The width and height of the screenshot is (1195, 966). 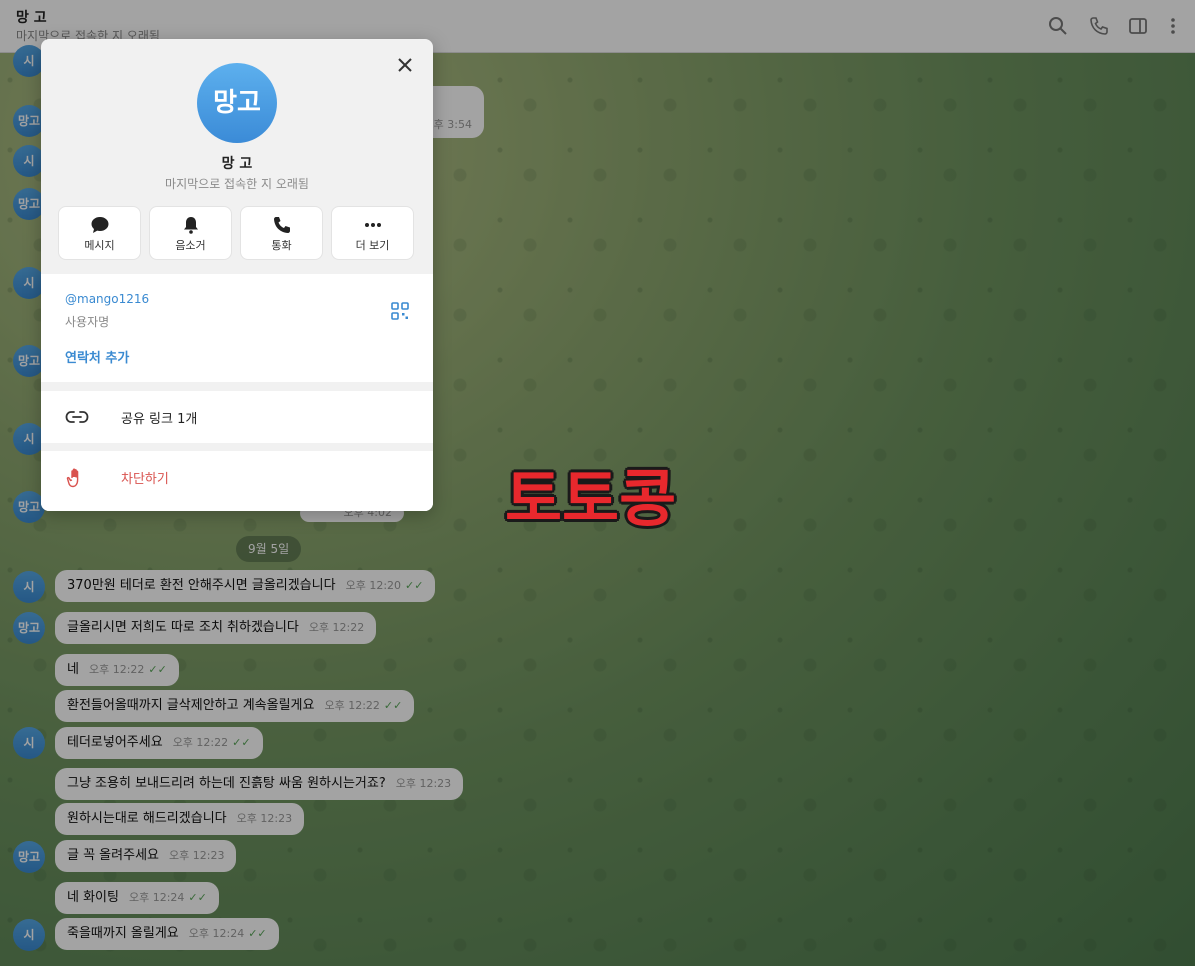 I want to click on message-button-label: 메시지, so click(x=99, y=245).